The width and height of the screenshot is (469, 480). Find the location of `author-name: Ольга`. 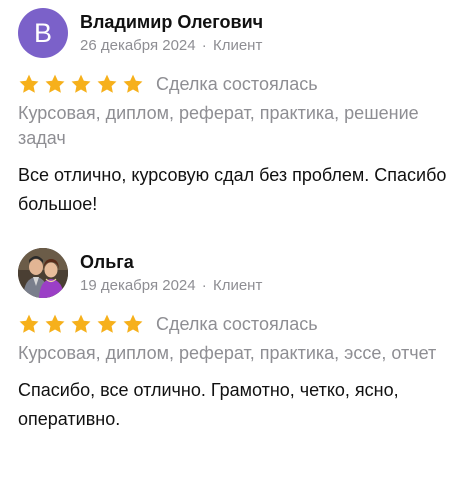

author-name: Ольга is located at coordinates (171, 262).